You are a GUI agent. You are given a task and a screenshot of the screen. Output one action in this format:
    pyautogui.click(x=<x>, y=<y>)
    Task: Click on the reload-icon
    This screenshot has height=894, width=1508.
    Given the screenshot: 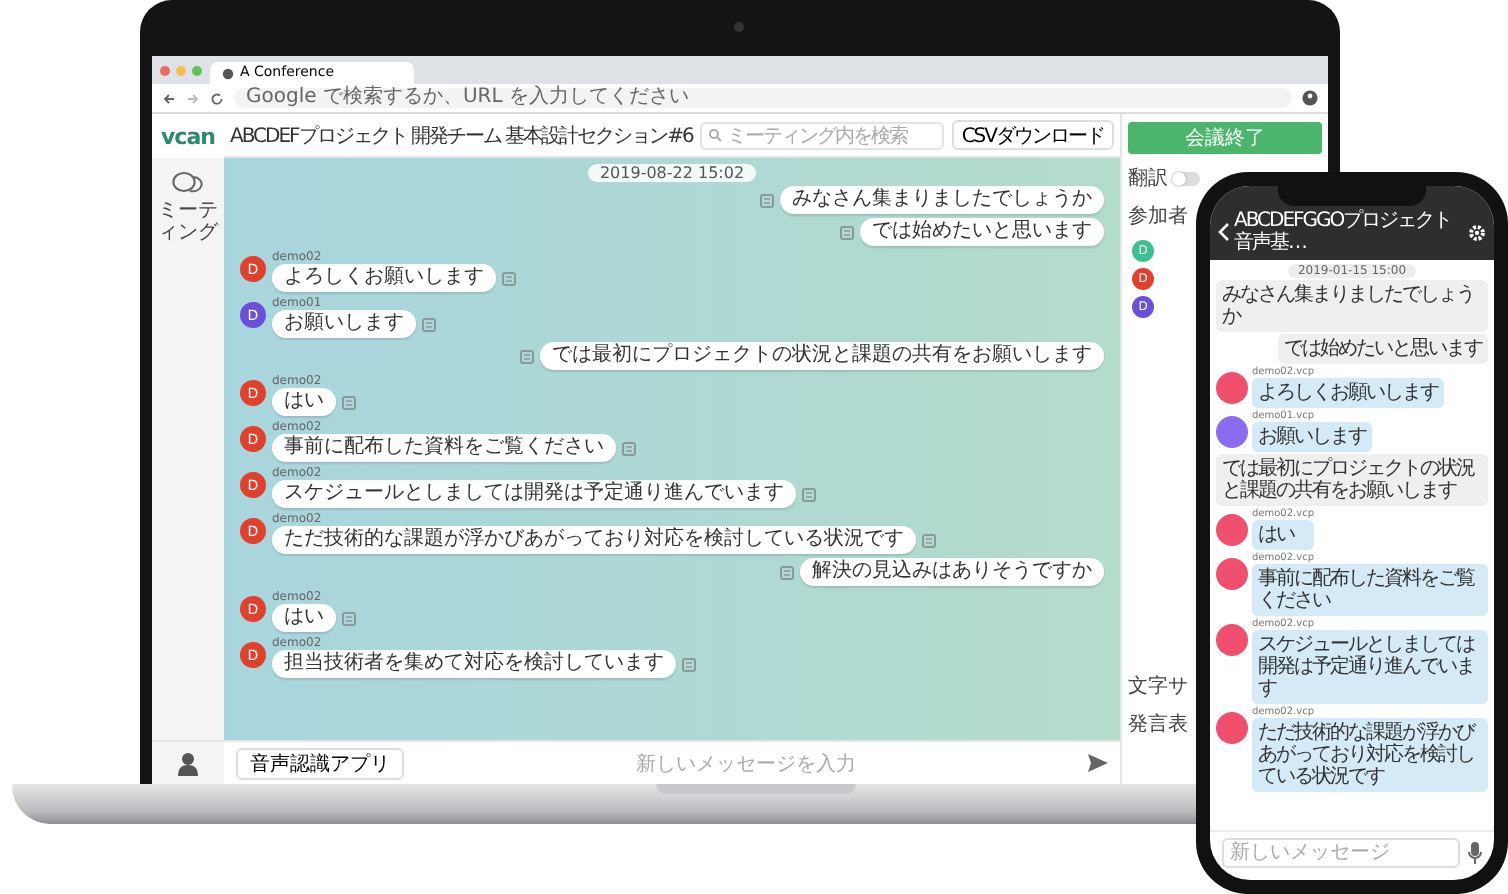 What is the action you would take?
    pyautogui.click(x=217, y=98)
    